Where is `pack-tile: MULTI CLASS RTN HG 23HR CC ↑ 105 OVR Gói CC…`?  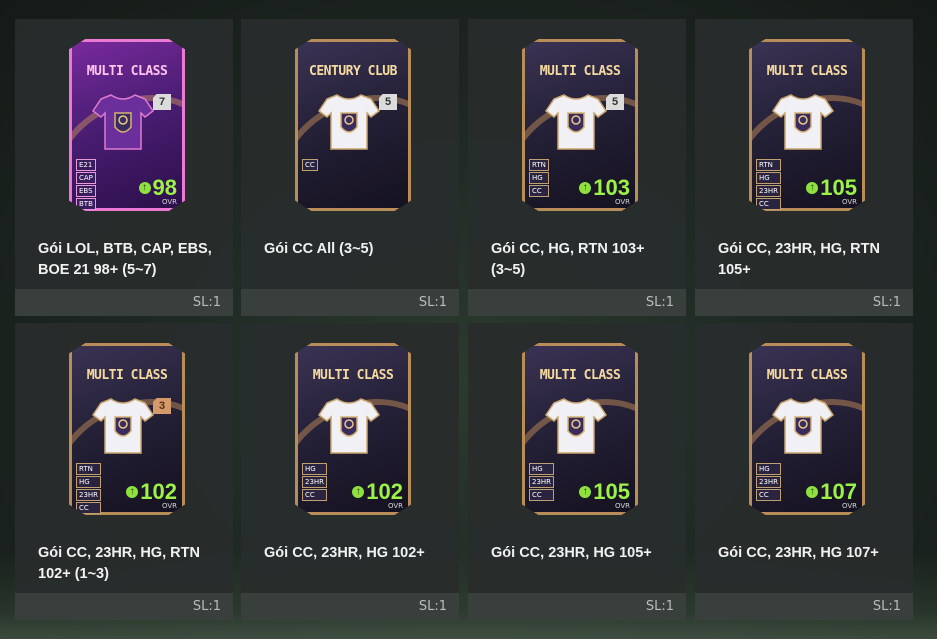 pack-tile: MULTI CLASS RTN HG 23HR CC ↑ 105 OVR Gói CC… is located at coordinates (804, 167).